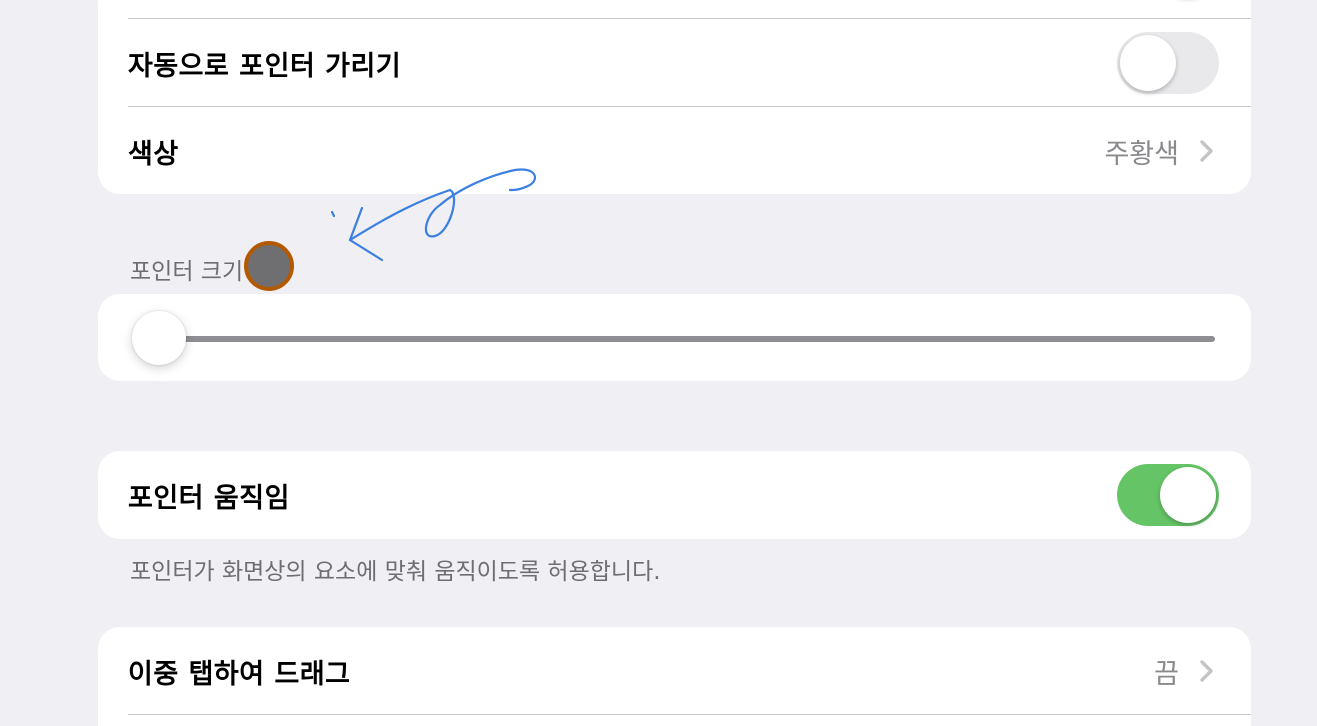  What do you see at coordinates (239, 674) in the screenshot?
I see `double-tap-drag-label: 이중 탭하여 드래그` at bounding box center [239, 674].